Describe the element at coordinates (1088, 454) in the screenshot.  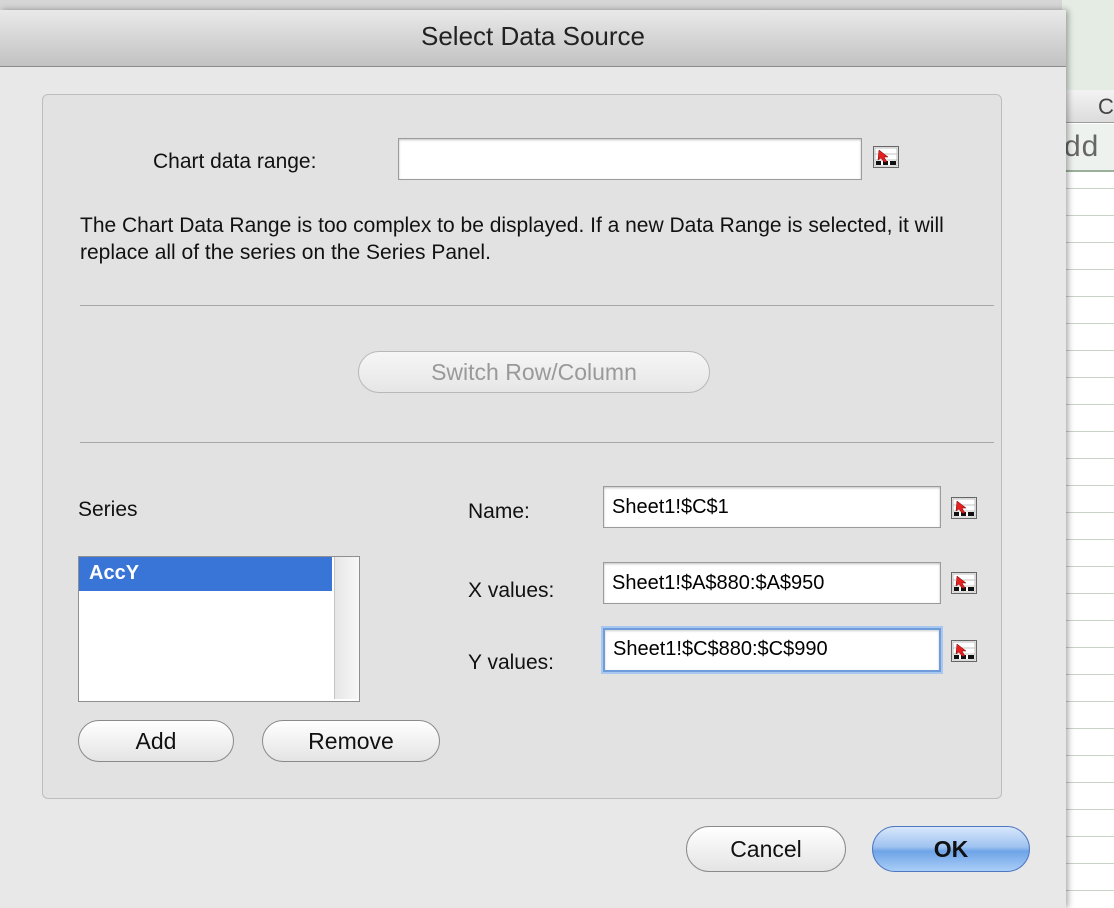
I see `background-spreadsheet: C dd` at that location.